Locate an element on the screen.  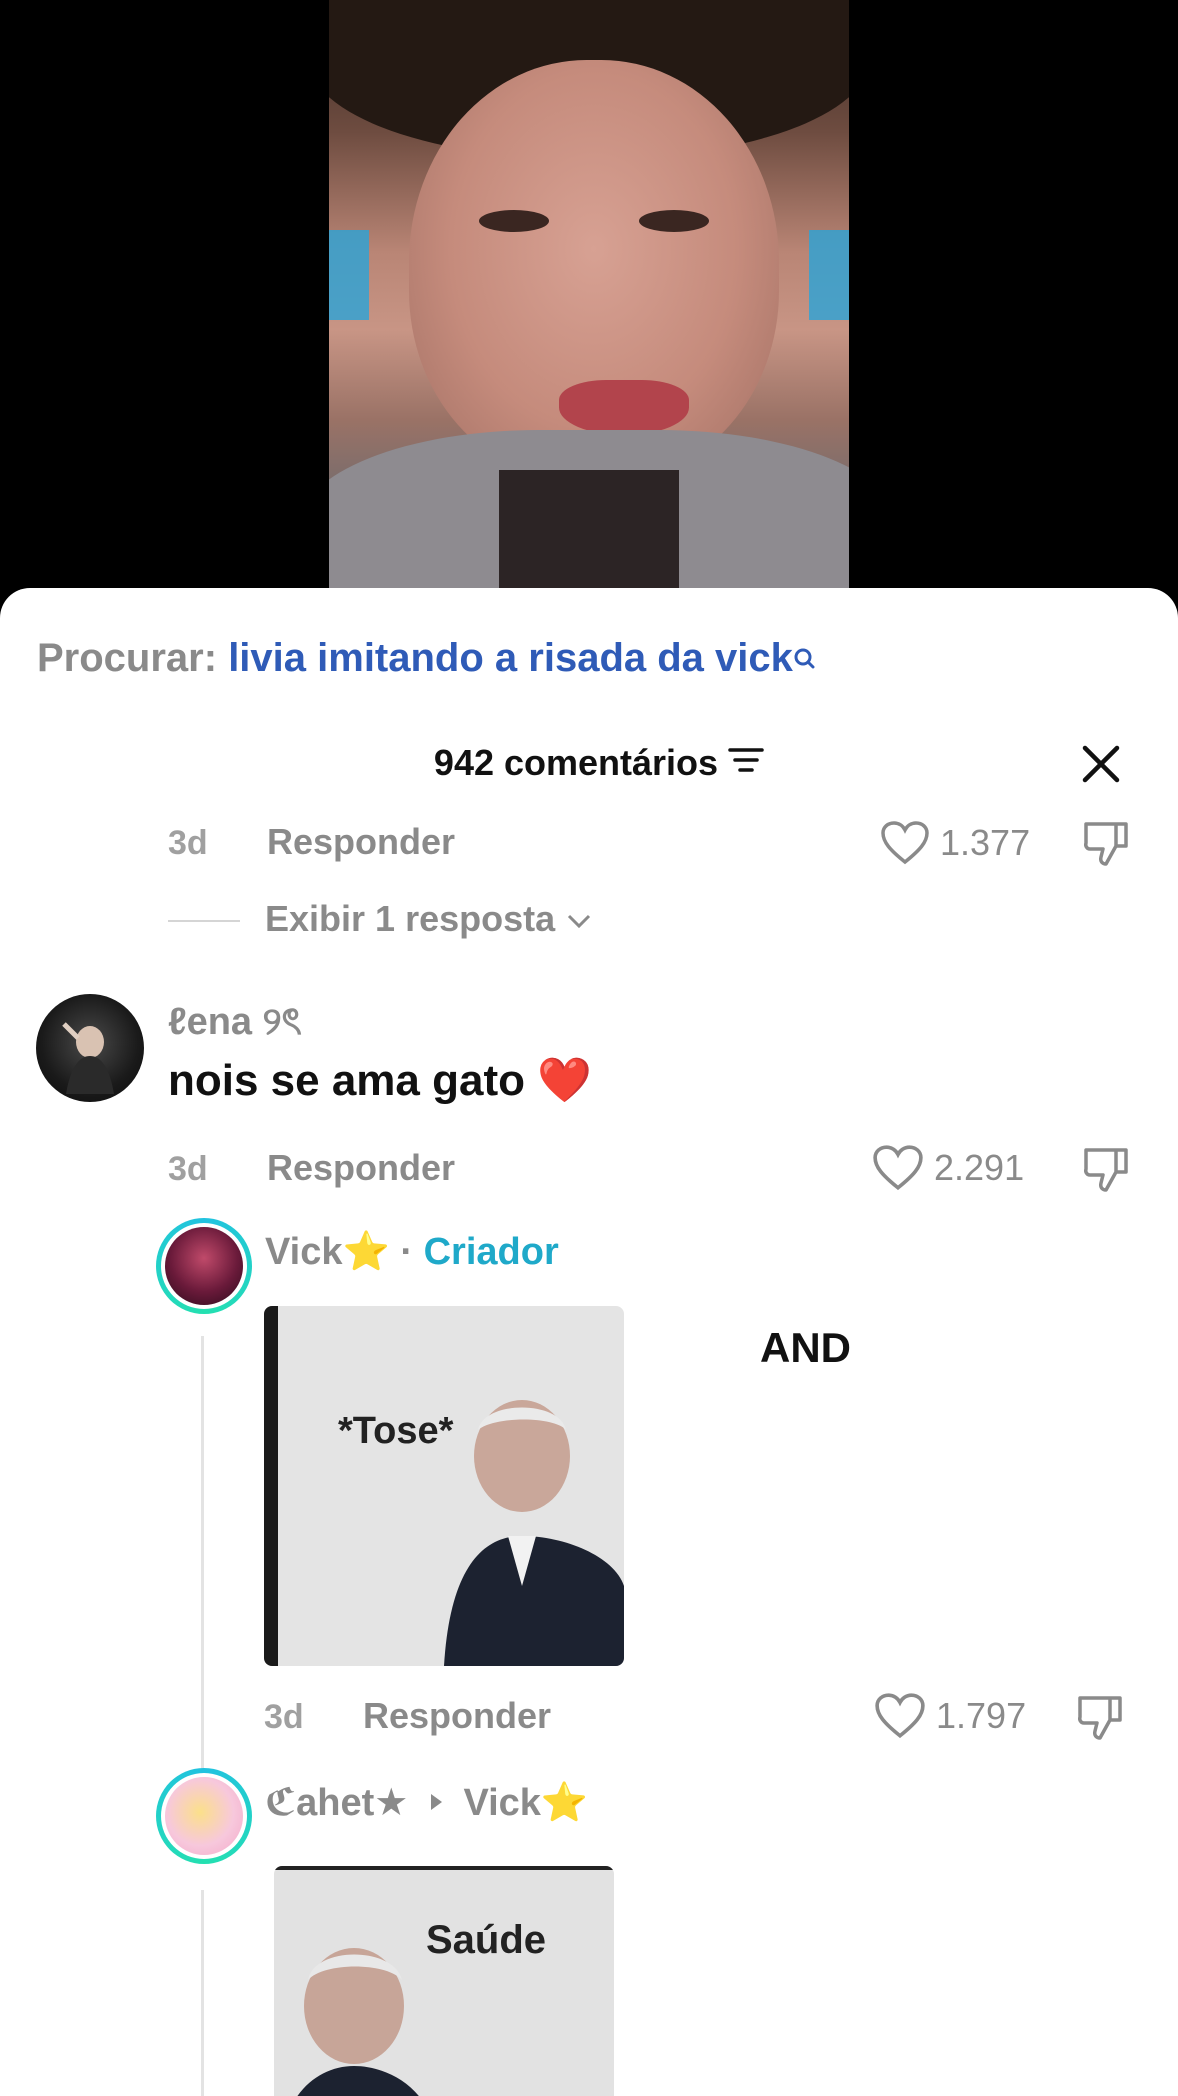
reply-username: Vick⭐ · Criador is located at coordinates (412, 1252).